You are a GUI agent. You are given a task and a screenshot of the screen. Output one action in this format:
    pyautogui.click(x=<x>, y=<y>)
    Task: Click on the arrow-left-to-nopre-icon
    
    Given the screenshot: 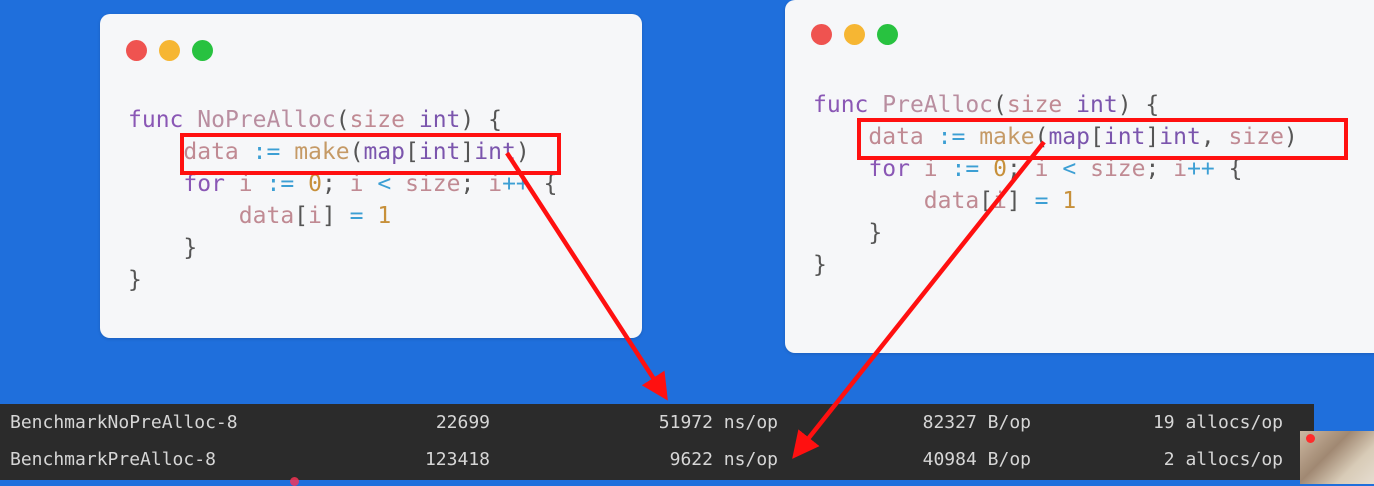 What is the action you would take?
    pyautogui.click(x=586, y=276)
    